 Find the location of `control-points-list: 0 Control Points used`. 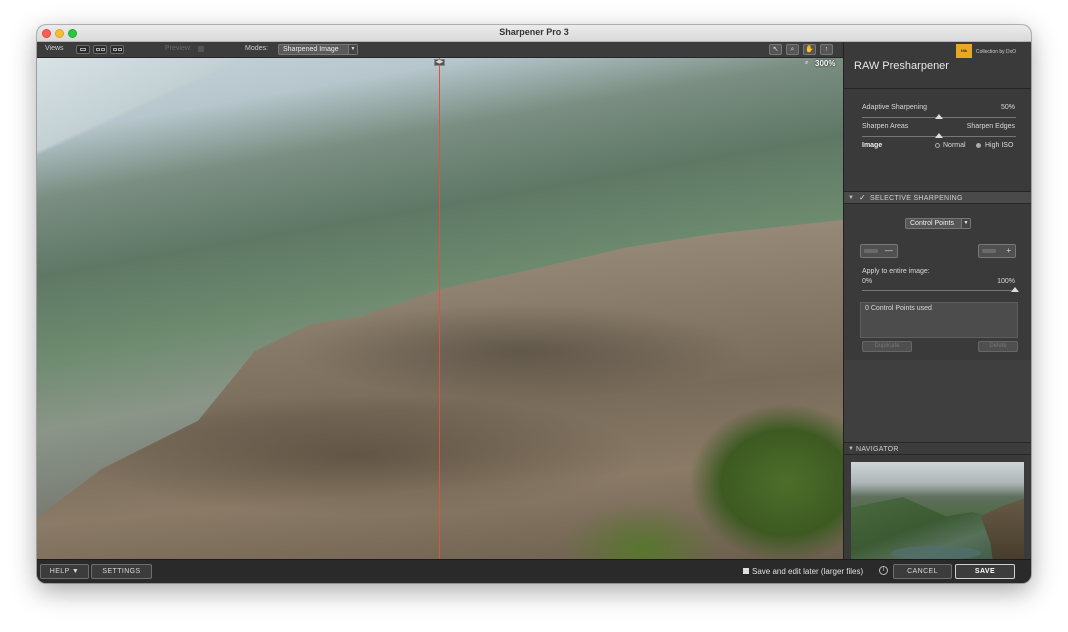

control-points-list: 0 Control Points used is located at coordinates (939, 320).